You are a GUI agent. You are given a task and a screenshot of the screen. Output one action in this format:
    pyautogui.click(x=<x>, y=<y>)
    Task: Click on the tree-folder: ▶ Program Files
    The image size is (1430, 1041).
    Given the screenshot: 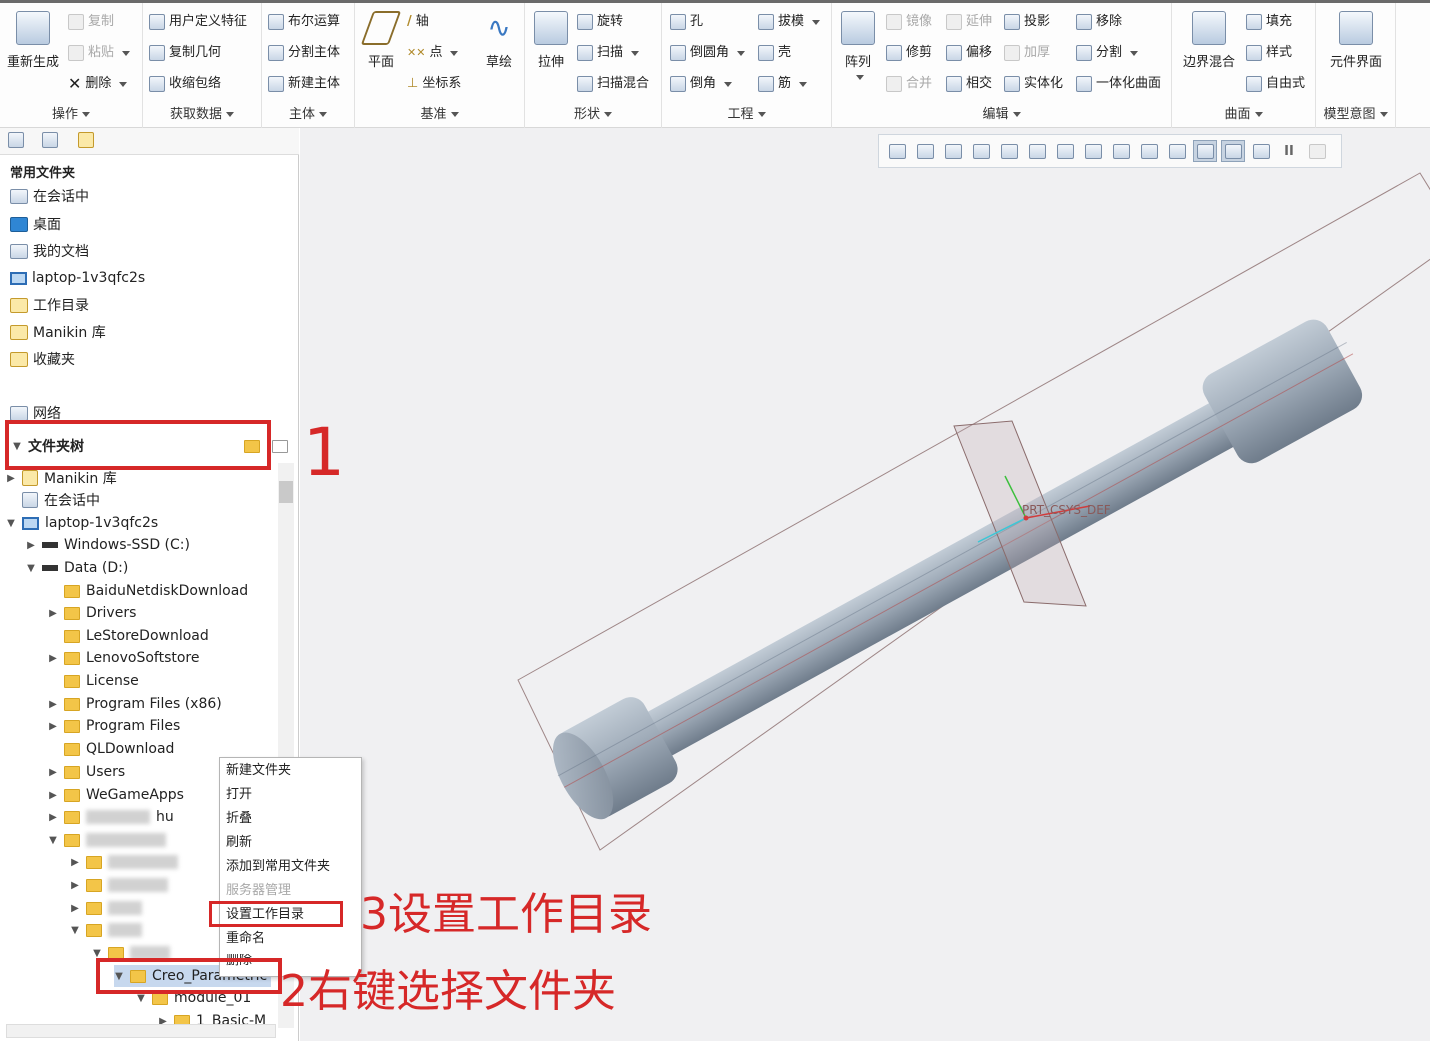 What is the action you would take?
    pyautogui.click(x=114, y=726)
    